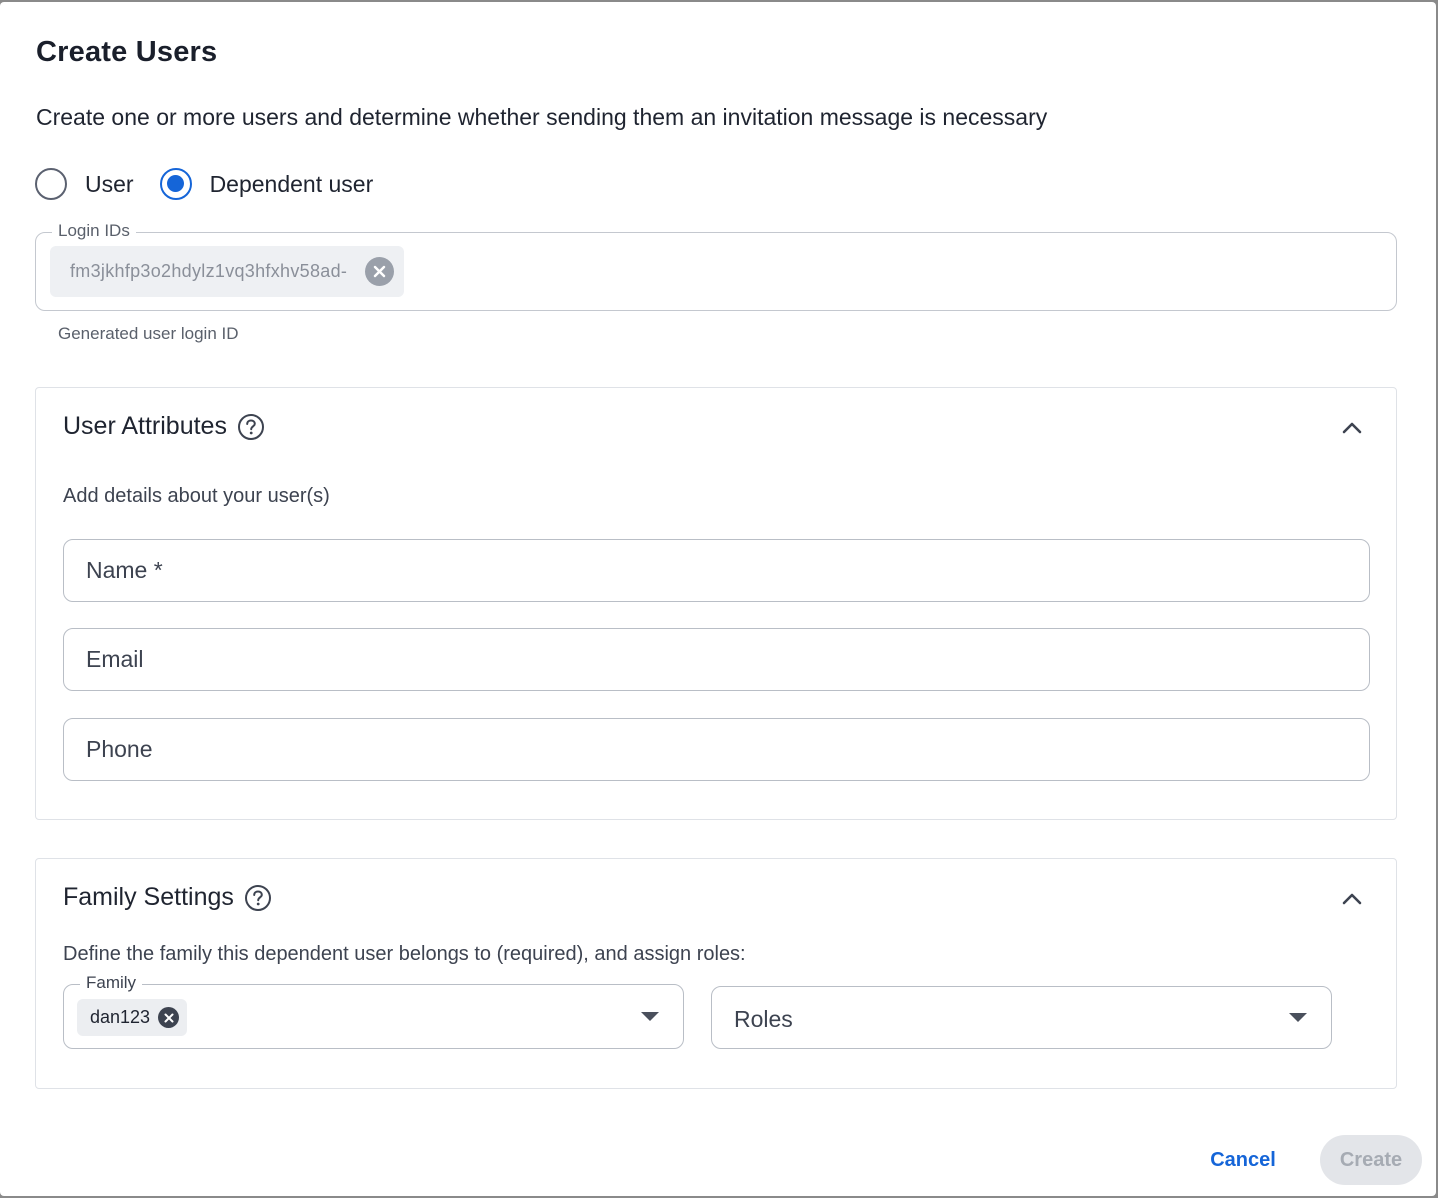 The image size is (1438, 1198). What do you see at coordinates (1243, 1160) in the screenshot?
I see `cancel-button: Cancel` at bounding box center [1243, 1160].